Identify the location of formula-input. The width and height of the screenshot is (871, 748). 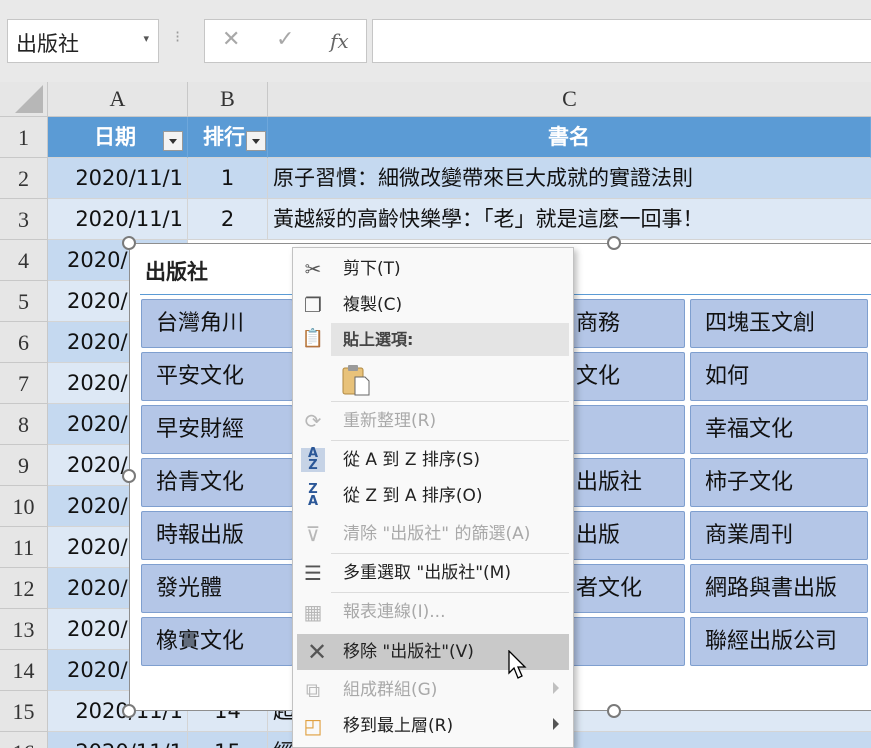
(621, 41).